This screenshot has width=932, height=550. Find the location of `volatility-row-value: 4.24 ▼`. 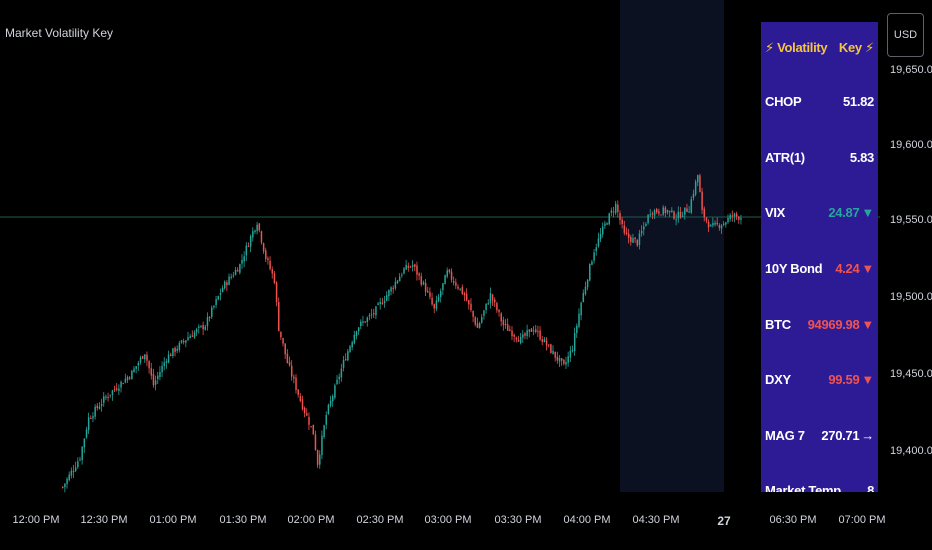

volatility-row-value: 4.24 ▼ is located at coordinates (854, 268).